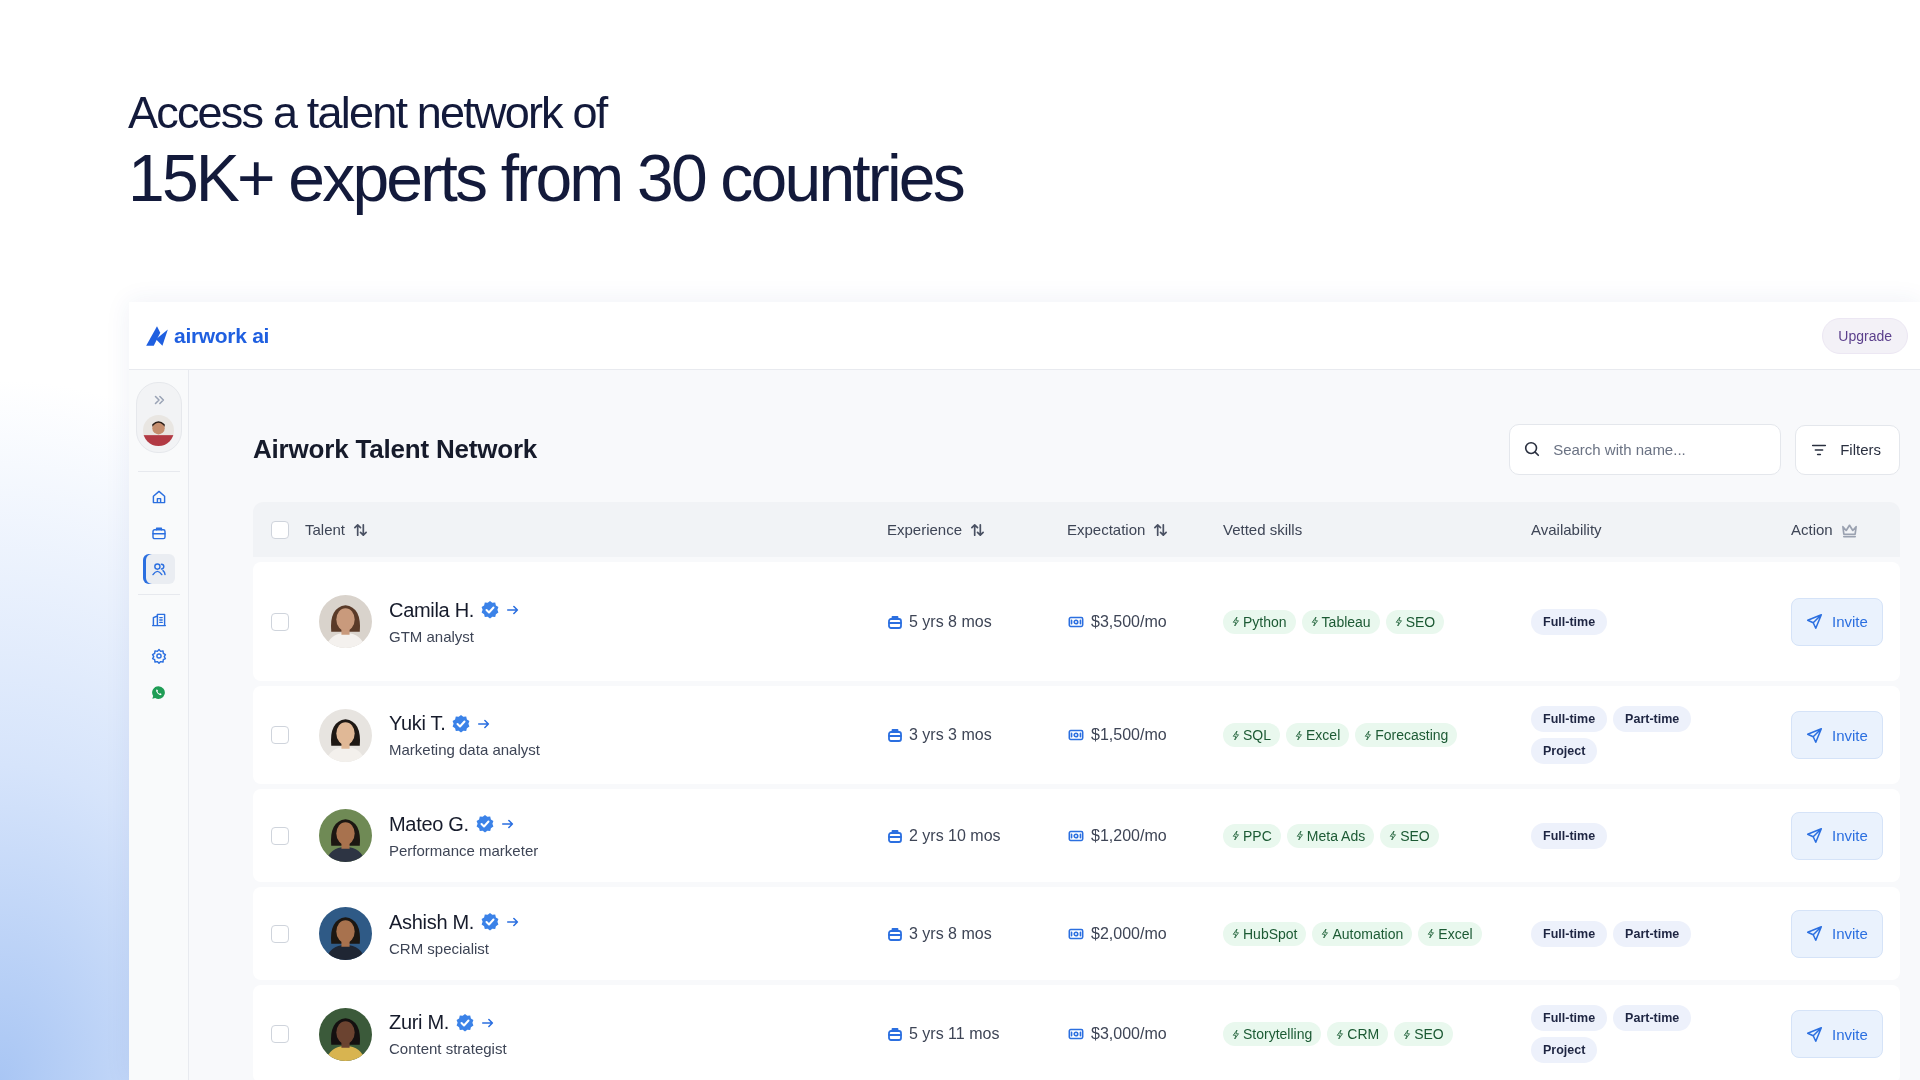 Image resolution: width=1920 pixels, height=1080 pixels. What do you see at coordinates (1265, 621) in the screenshot?
I see `skill-label: Python` at bounding box center [1265, 621].